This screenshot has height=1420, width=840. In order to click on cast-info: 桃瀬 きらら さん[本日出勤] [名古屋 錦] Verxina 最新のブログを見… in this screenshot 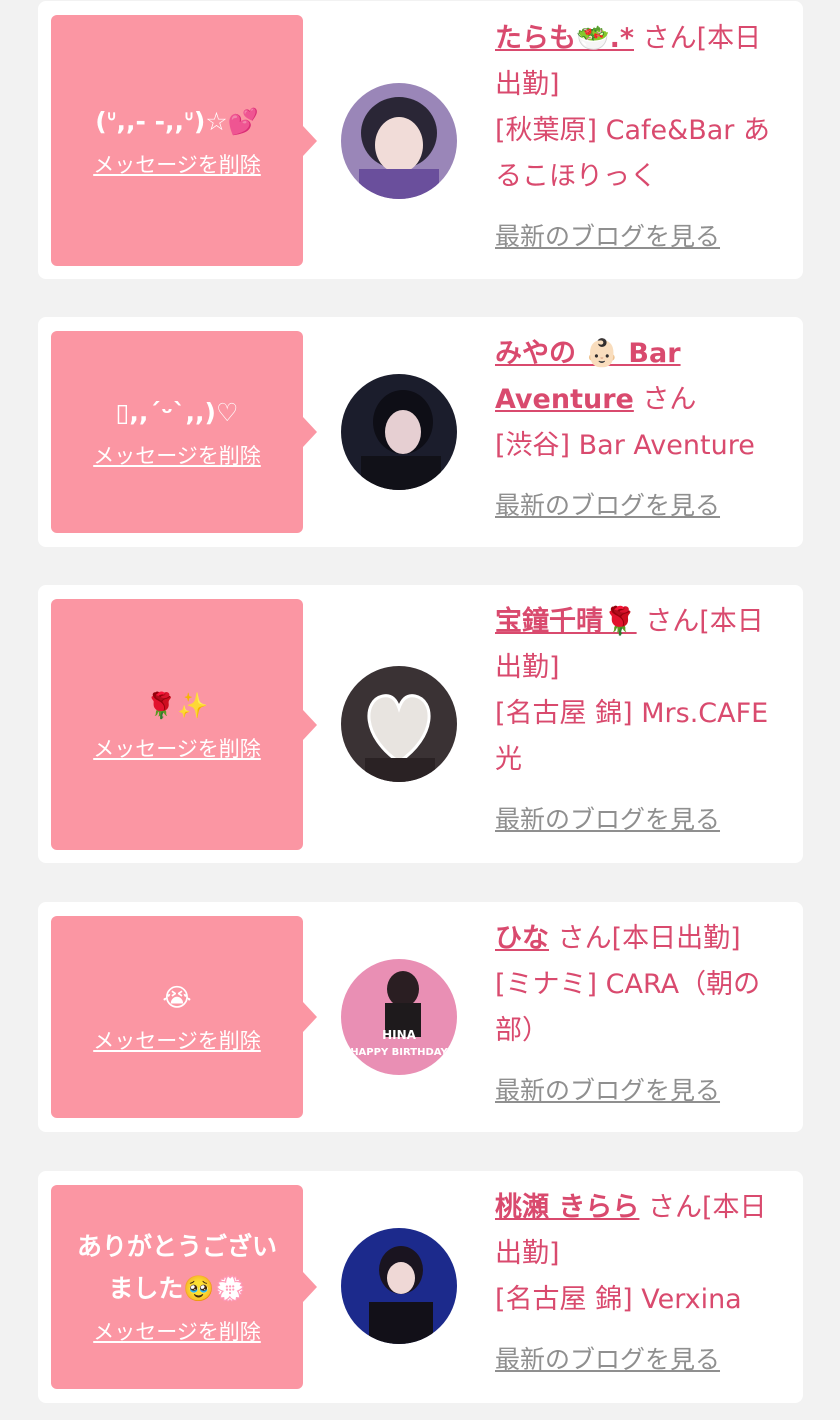, I will do `click(640, 1284)`.